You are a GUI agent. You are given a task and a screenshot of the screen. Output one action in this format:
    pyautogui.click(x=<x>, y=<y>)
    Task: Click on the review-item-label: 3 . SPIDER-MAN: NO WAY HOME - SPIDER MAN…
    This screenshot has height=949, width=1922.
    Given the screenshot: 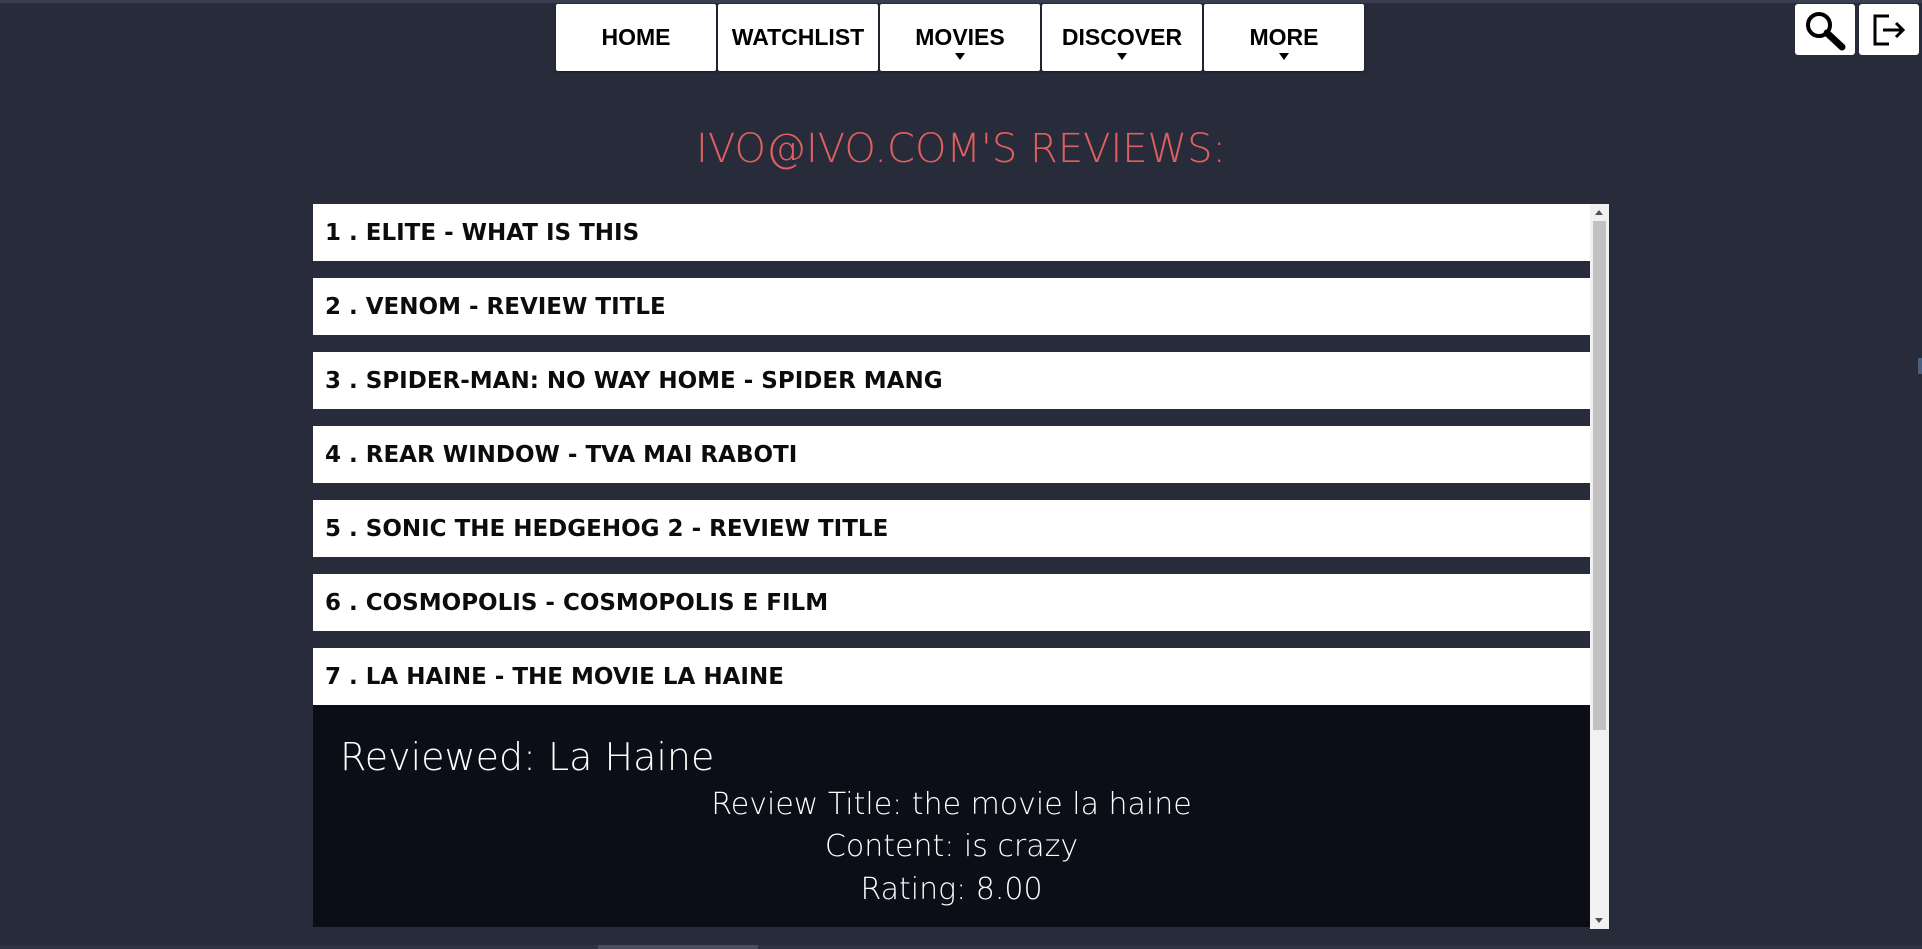 What is the action you would take?
    pyautogui.click(x=634, y=380)
    